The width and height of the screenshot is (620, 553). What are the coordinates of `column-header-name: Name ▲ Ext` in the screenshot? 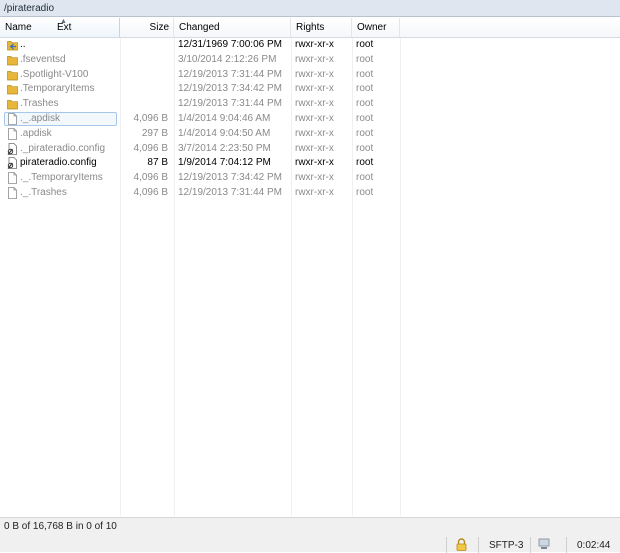 It's located at (60, 27).